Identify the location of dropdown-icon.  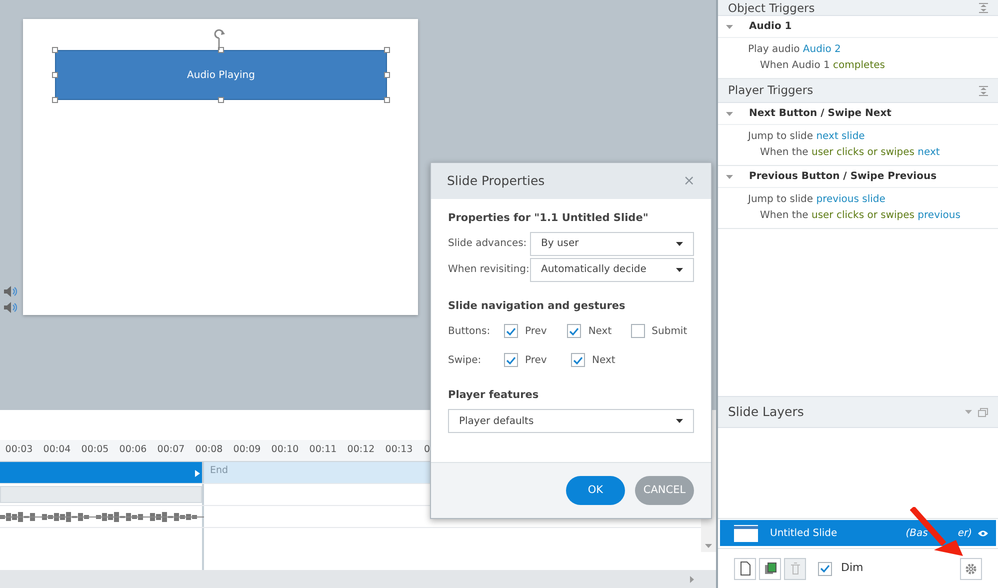
(968, 412).